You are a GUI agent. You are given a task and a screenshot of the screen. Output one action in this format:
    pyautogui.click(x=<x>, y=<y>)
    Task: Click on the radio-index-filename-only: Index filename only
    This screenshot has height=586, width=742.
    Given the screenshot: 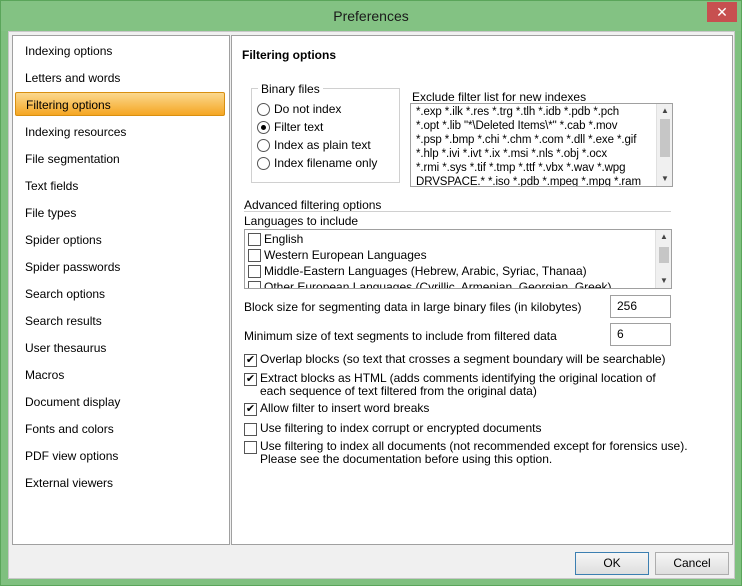 What is the action you would take?
    pyautogui.click(x=317, y=163)
    